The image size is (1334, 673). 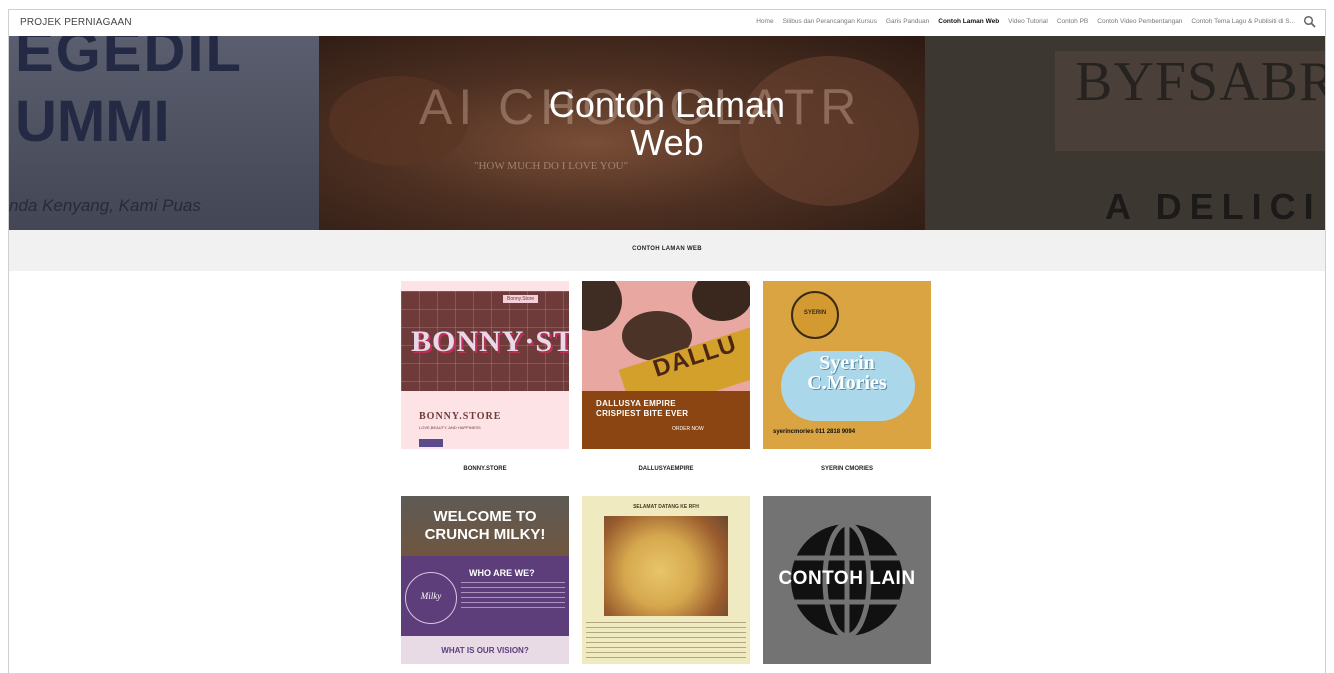 What do you see at coordinates (666, 566) in the screenshot?
I see `card-art-photo` at bounding box center [666, 566].